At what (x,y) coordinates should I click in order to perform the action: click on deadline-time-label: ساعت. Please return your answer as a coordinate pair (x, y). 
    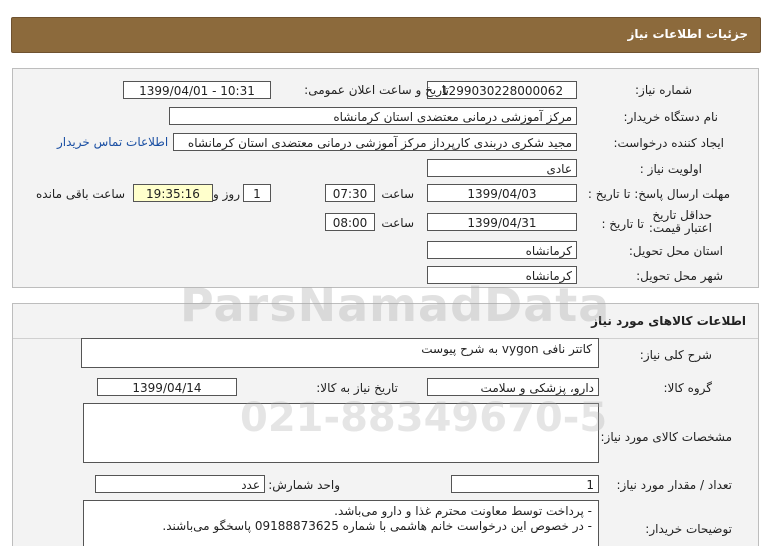
    Looking at the image, I should click on (397, 194).